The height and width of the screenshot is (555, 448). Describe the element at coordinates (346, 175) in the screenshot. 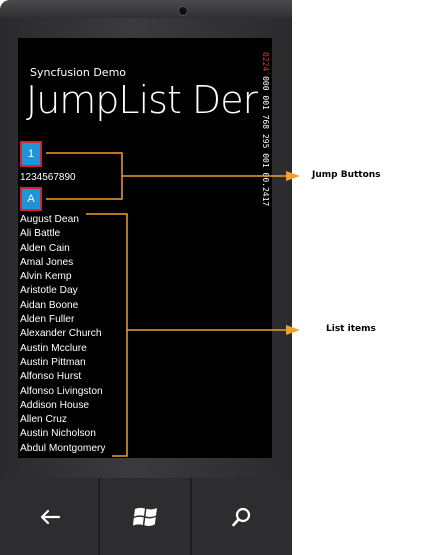

I see `jump-buttons-annotation: Jump Buttons` at that location.